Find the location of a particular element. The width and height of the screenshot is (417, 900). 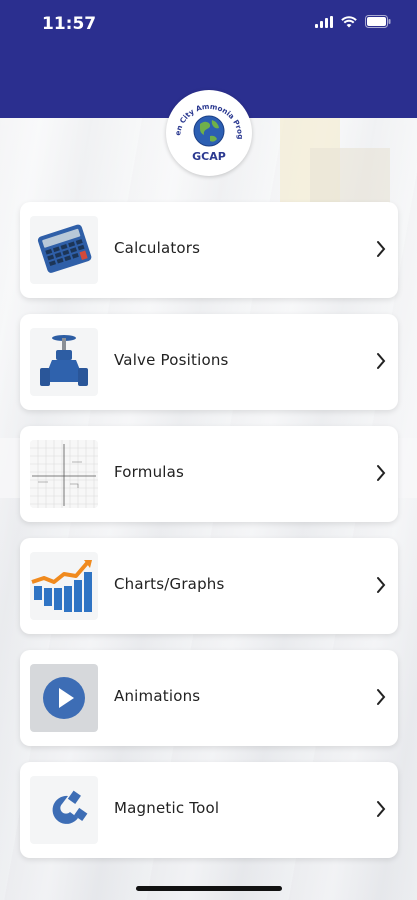

valve-icon is located at coordinates (64, 362).